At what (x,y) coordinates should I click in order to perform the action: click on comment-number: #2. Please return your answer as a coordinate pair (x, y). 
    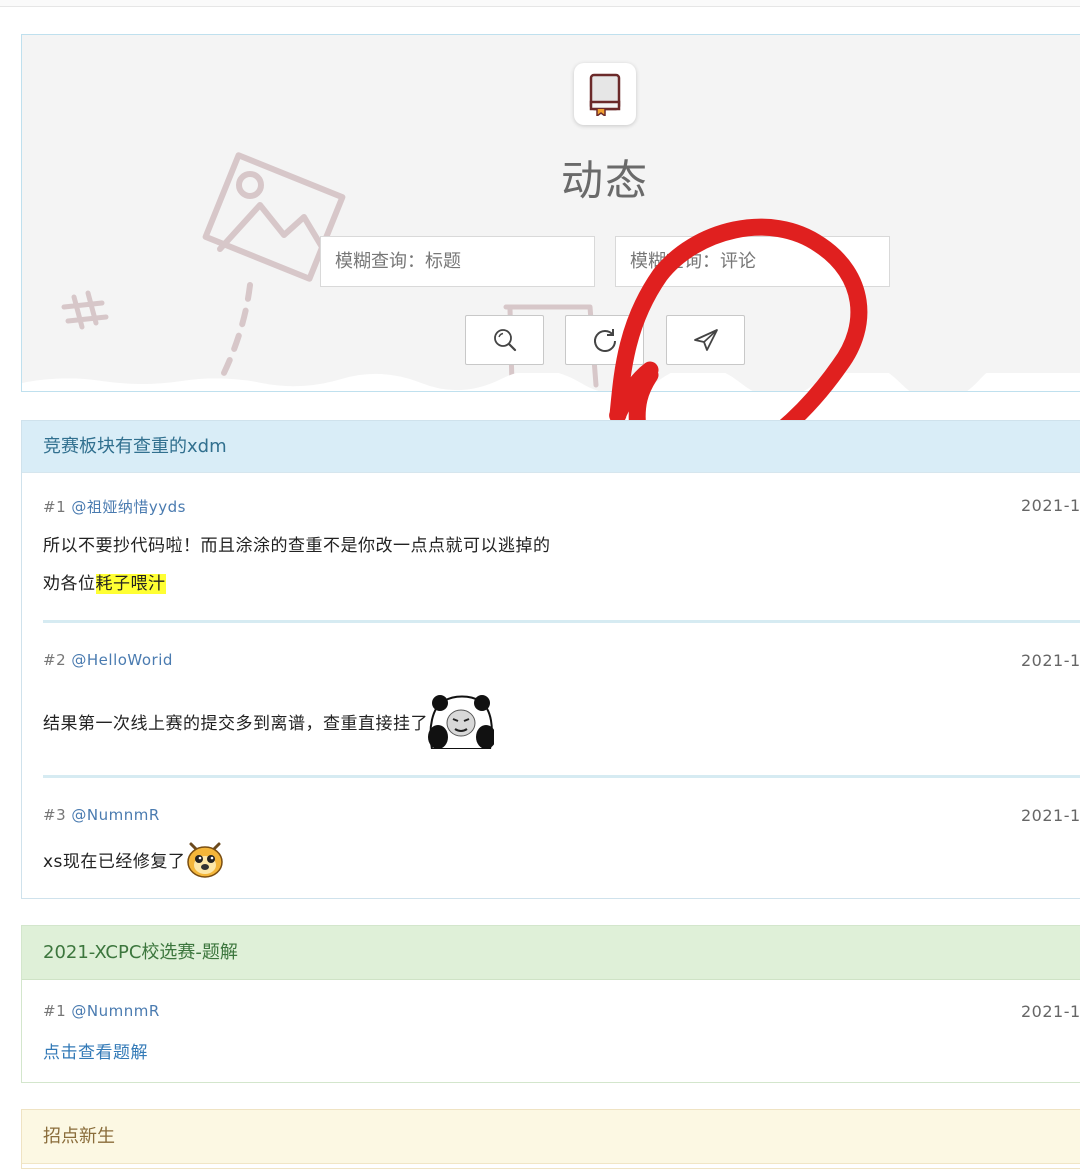
    Looking at the image, I should click on (55, 660).